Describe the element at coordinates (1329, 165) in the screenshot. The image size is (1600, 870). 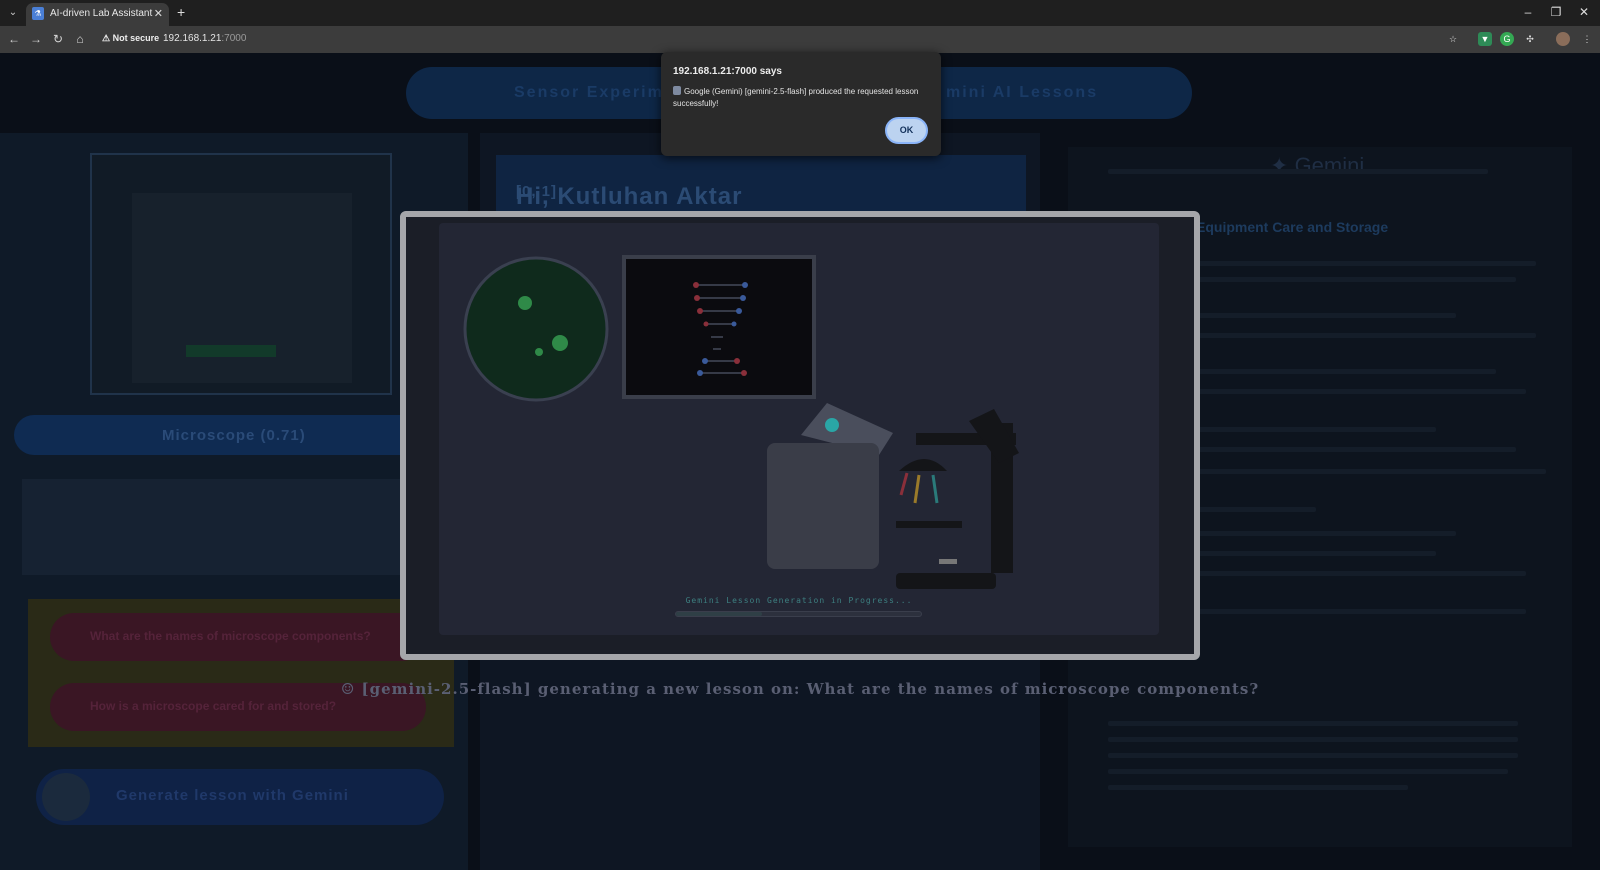
I see `gemini-logo-text: Gemini` at that location.